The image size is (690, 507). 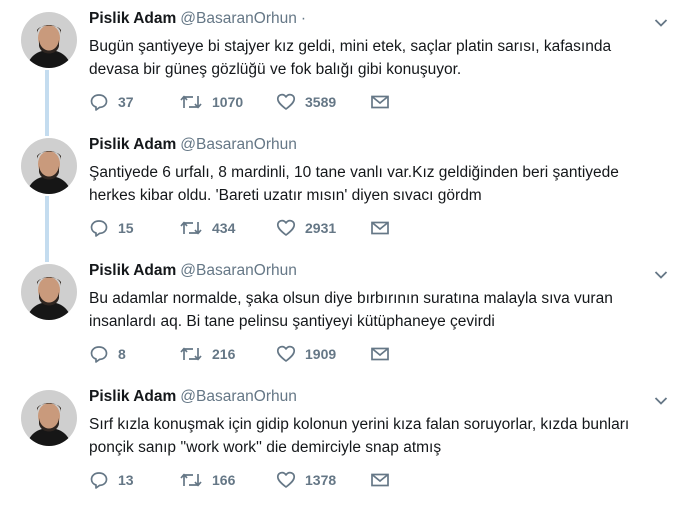 What do you see at coordinates (321, 354) in the screenshot?
I see `like-count: 1909` at bounding box center [321, 354].